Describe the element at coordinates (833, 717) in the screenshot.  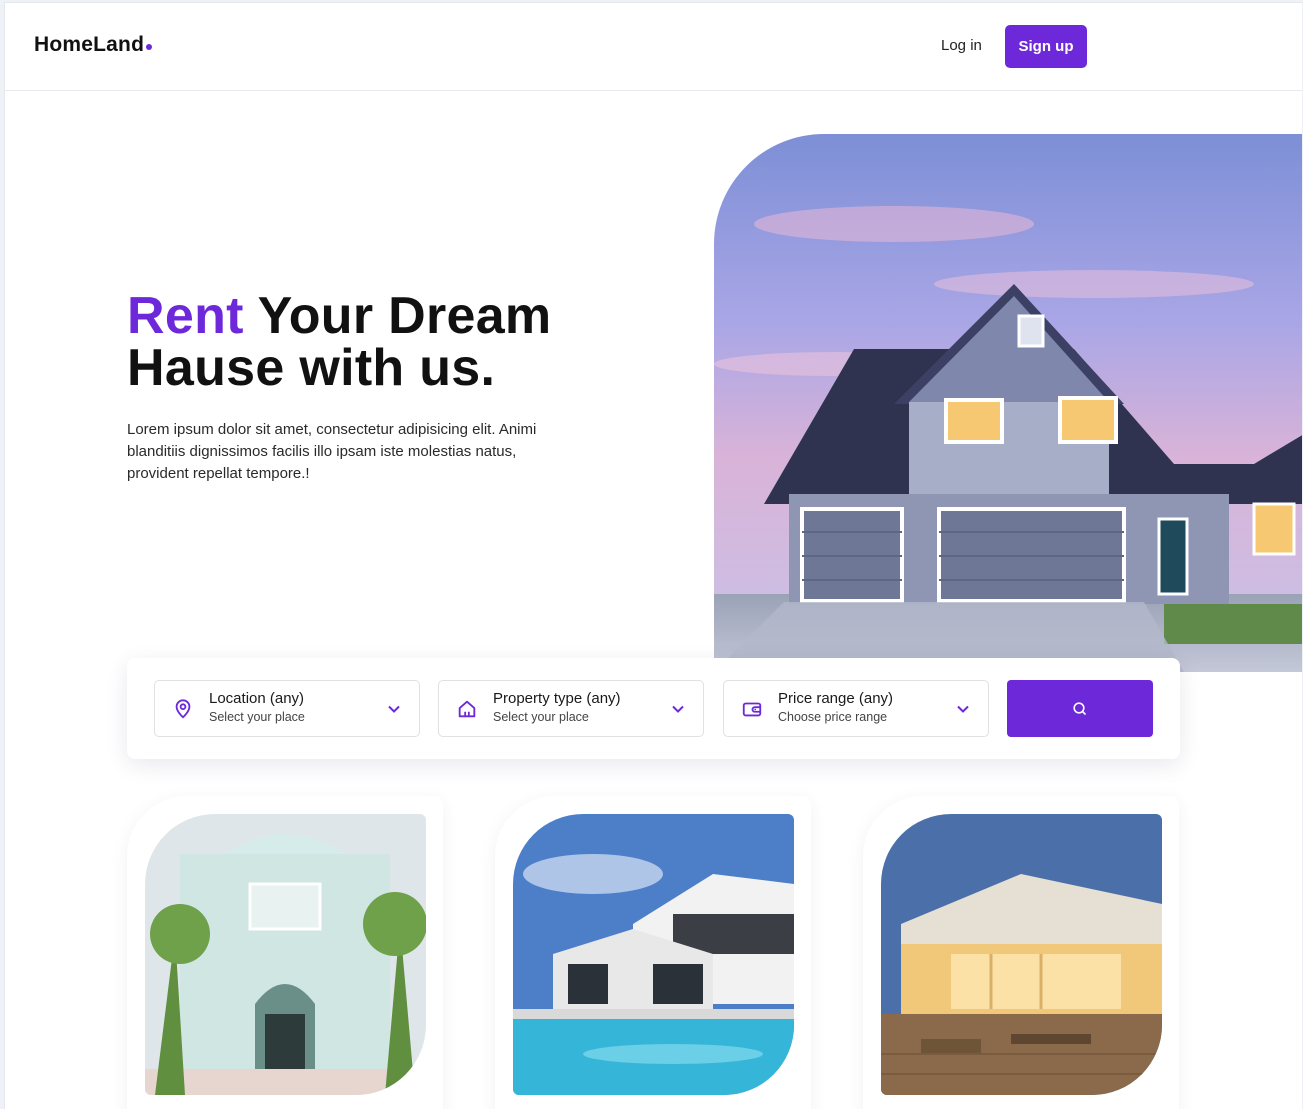
I see `price-range-filter-subtitle: Choose price range` at that location.